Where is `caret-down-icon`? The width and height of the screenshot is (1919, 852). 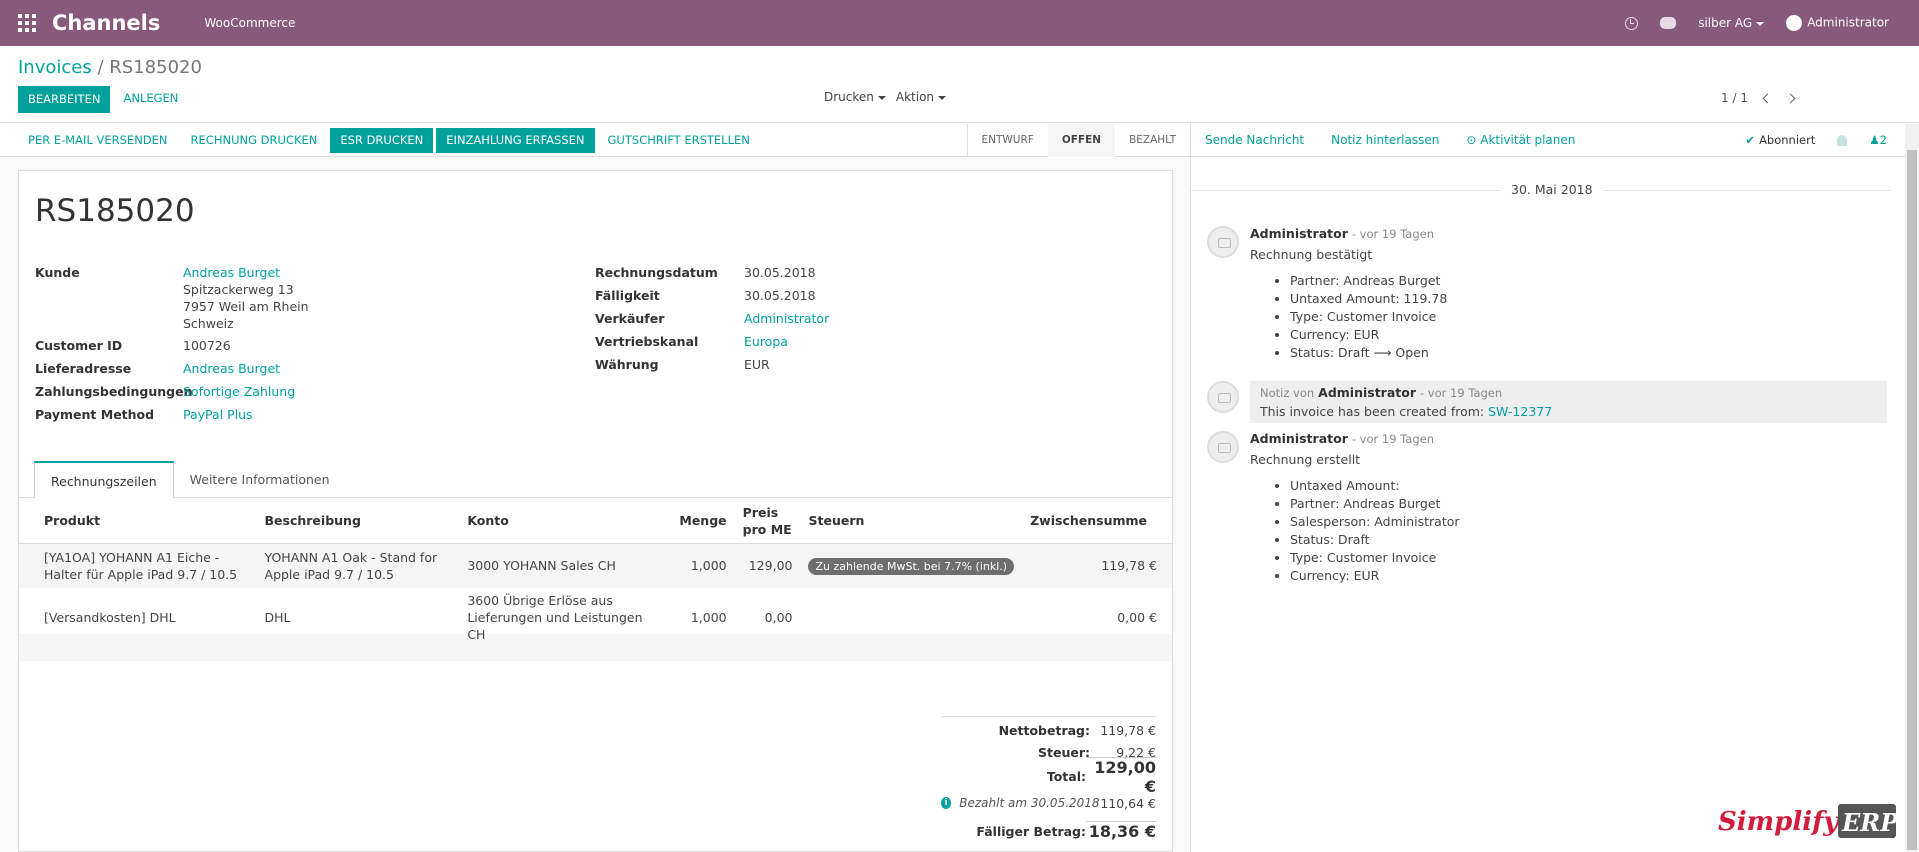 caret-down-icon is located at coordinates (881, 97).